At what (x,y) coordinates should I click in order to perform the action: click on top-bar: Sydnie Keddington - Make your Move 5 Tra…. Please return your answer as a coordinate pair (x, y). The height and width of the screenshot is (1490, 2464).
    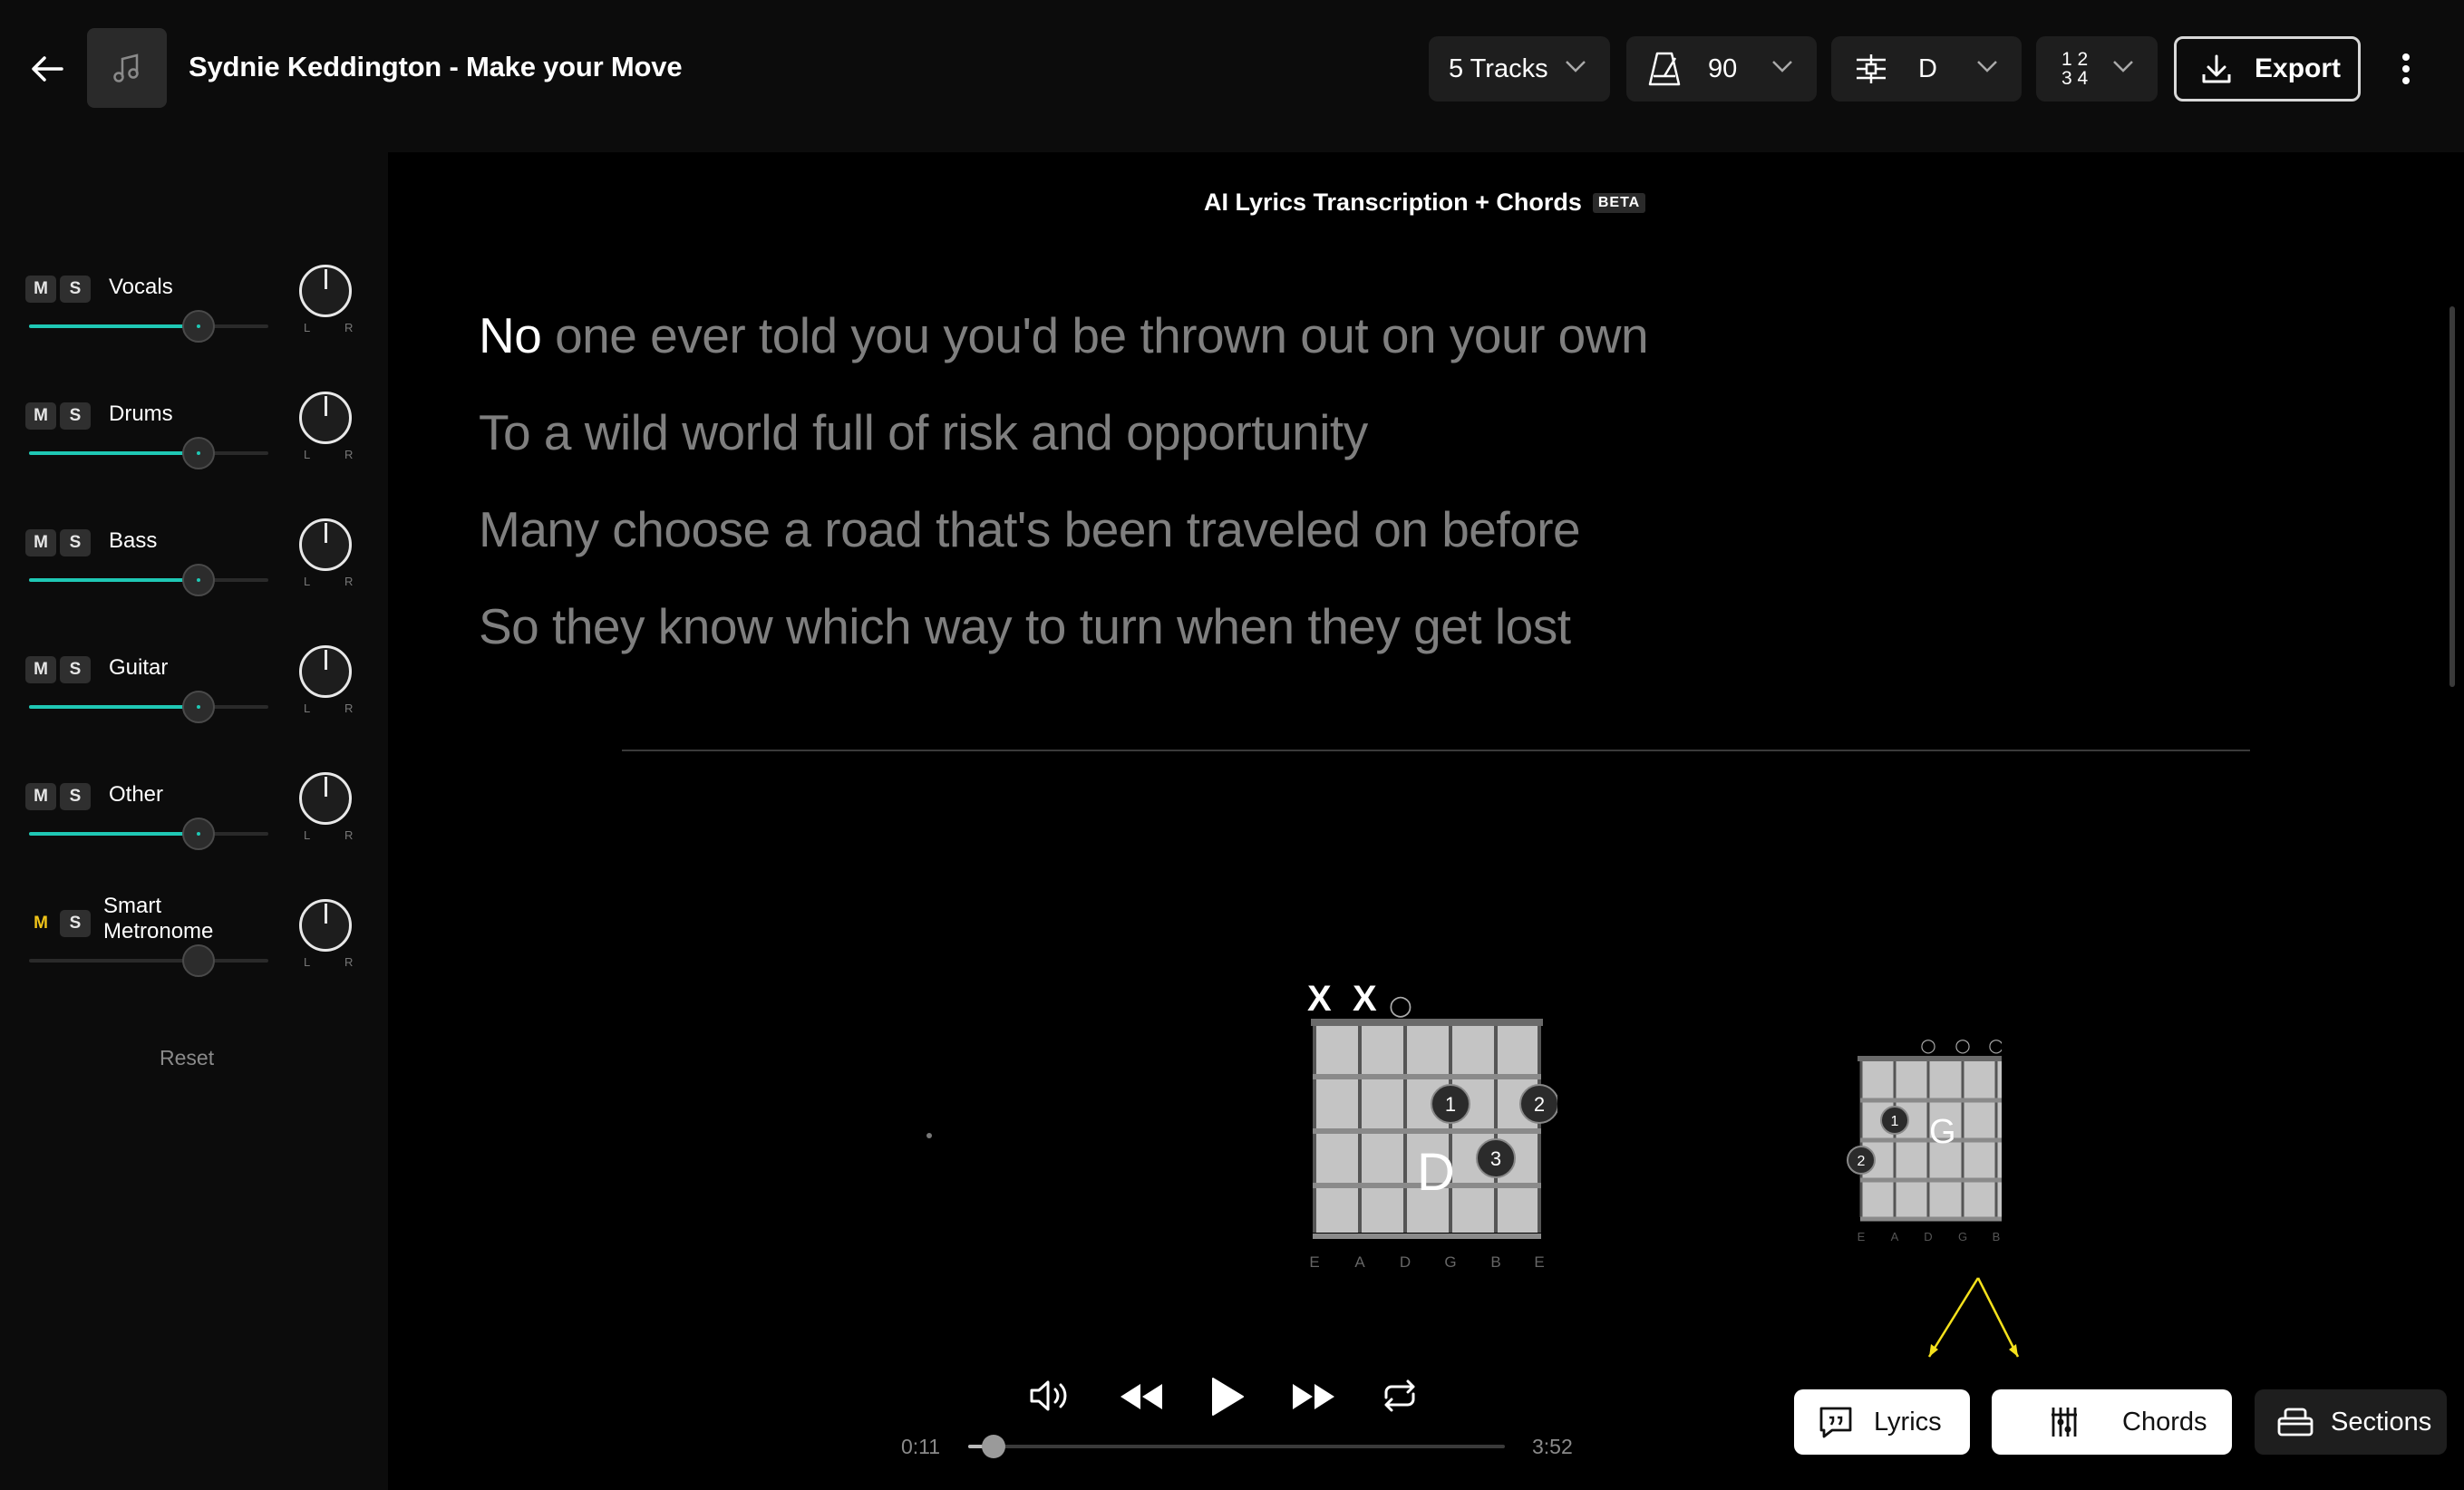
    Looking at the image, I should click on (1232, 76).